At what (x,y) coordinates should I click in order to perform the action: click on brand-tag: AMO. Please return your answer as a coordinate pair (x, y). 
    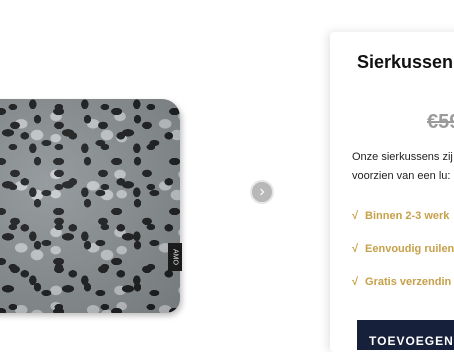
    Looking at the image, I should click on (175, 257).